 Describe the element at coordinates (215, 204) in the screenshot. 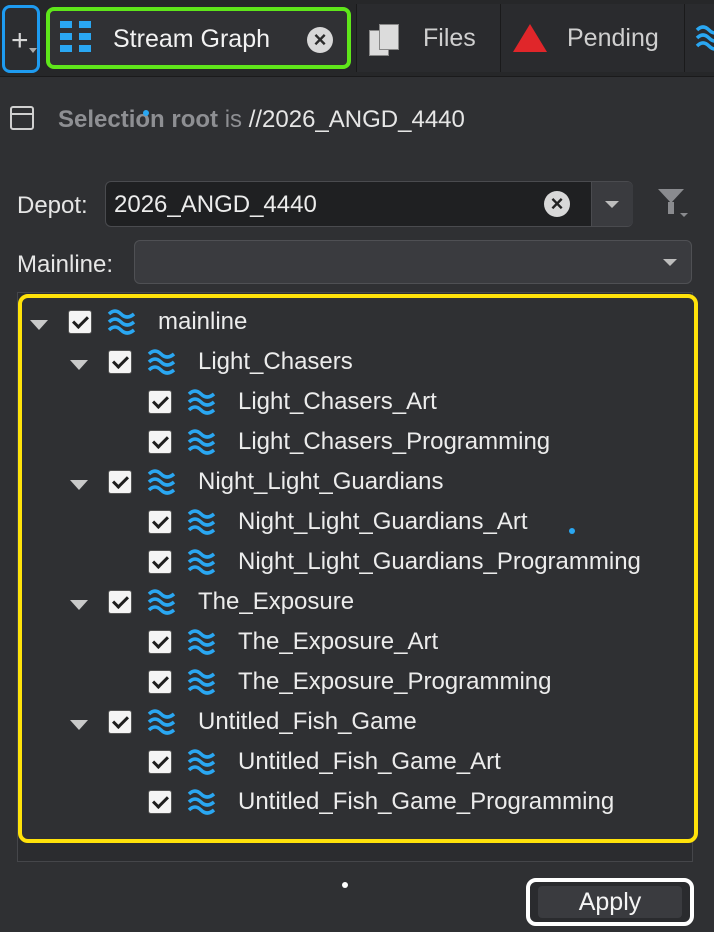

I see `depot-value: 2026_ANGD_4440` at that location.